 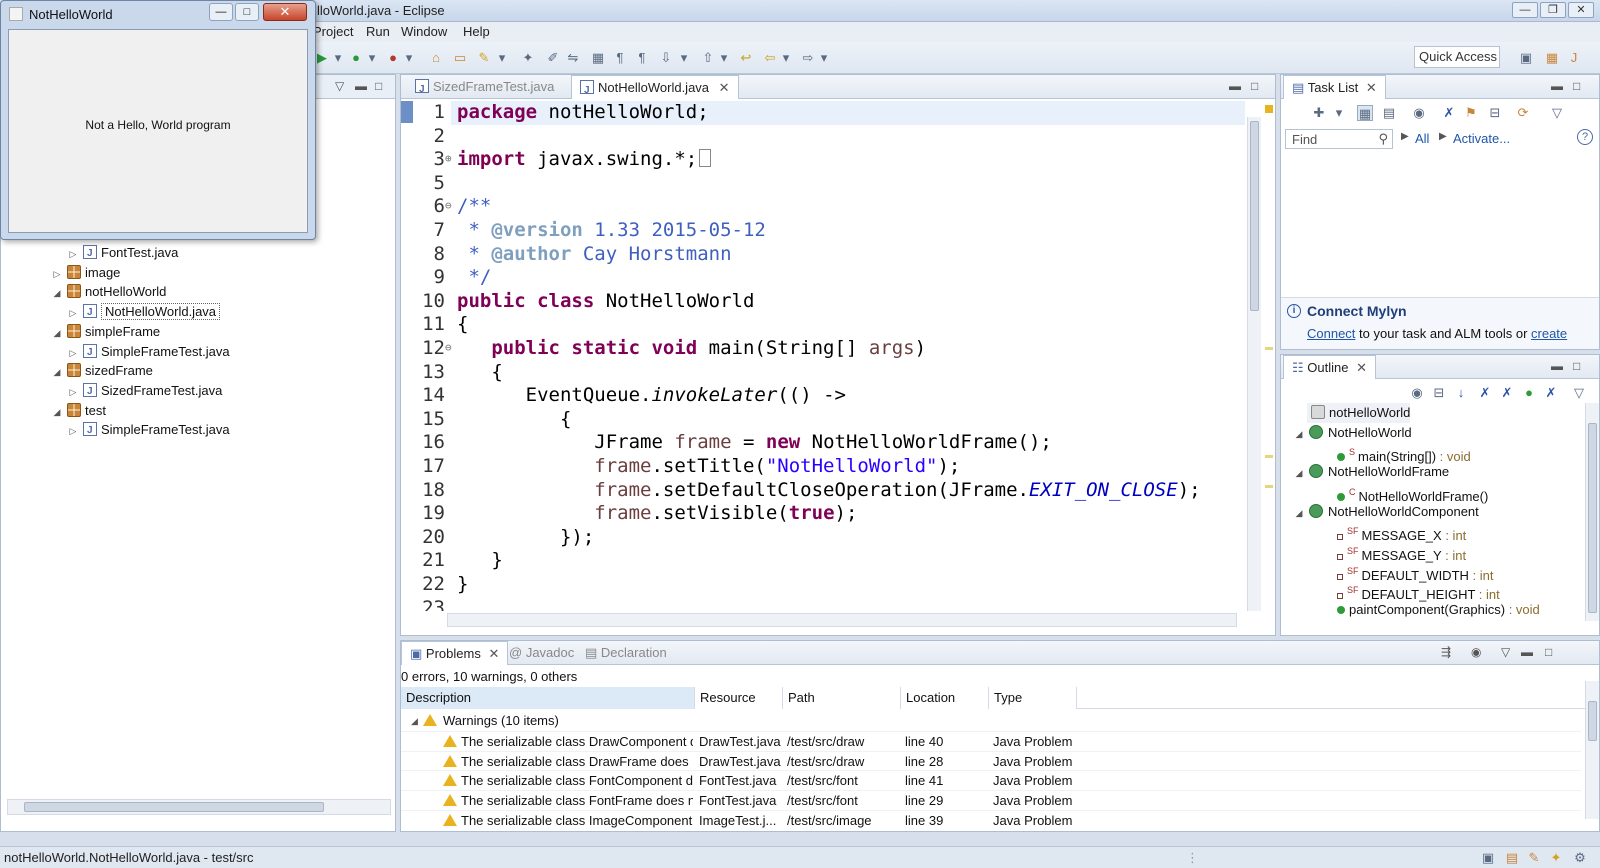 I want to click on outline-field: SF MESSAGE_X : int, so click(x=1401, y=532).